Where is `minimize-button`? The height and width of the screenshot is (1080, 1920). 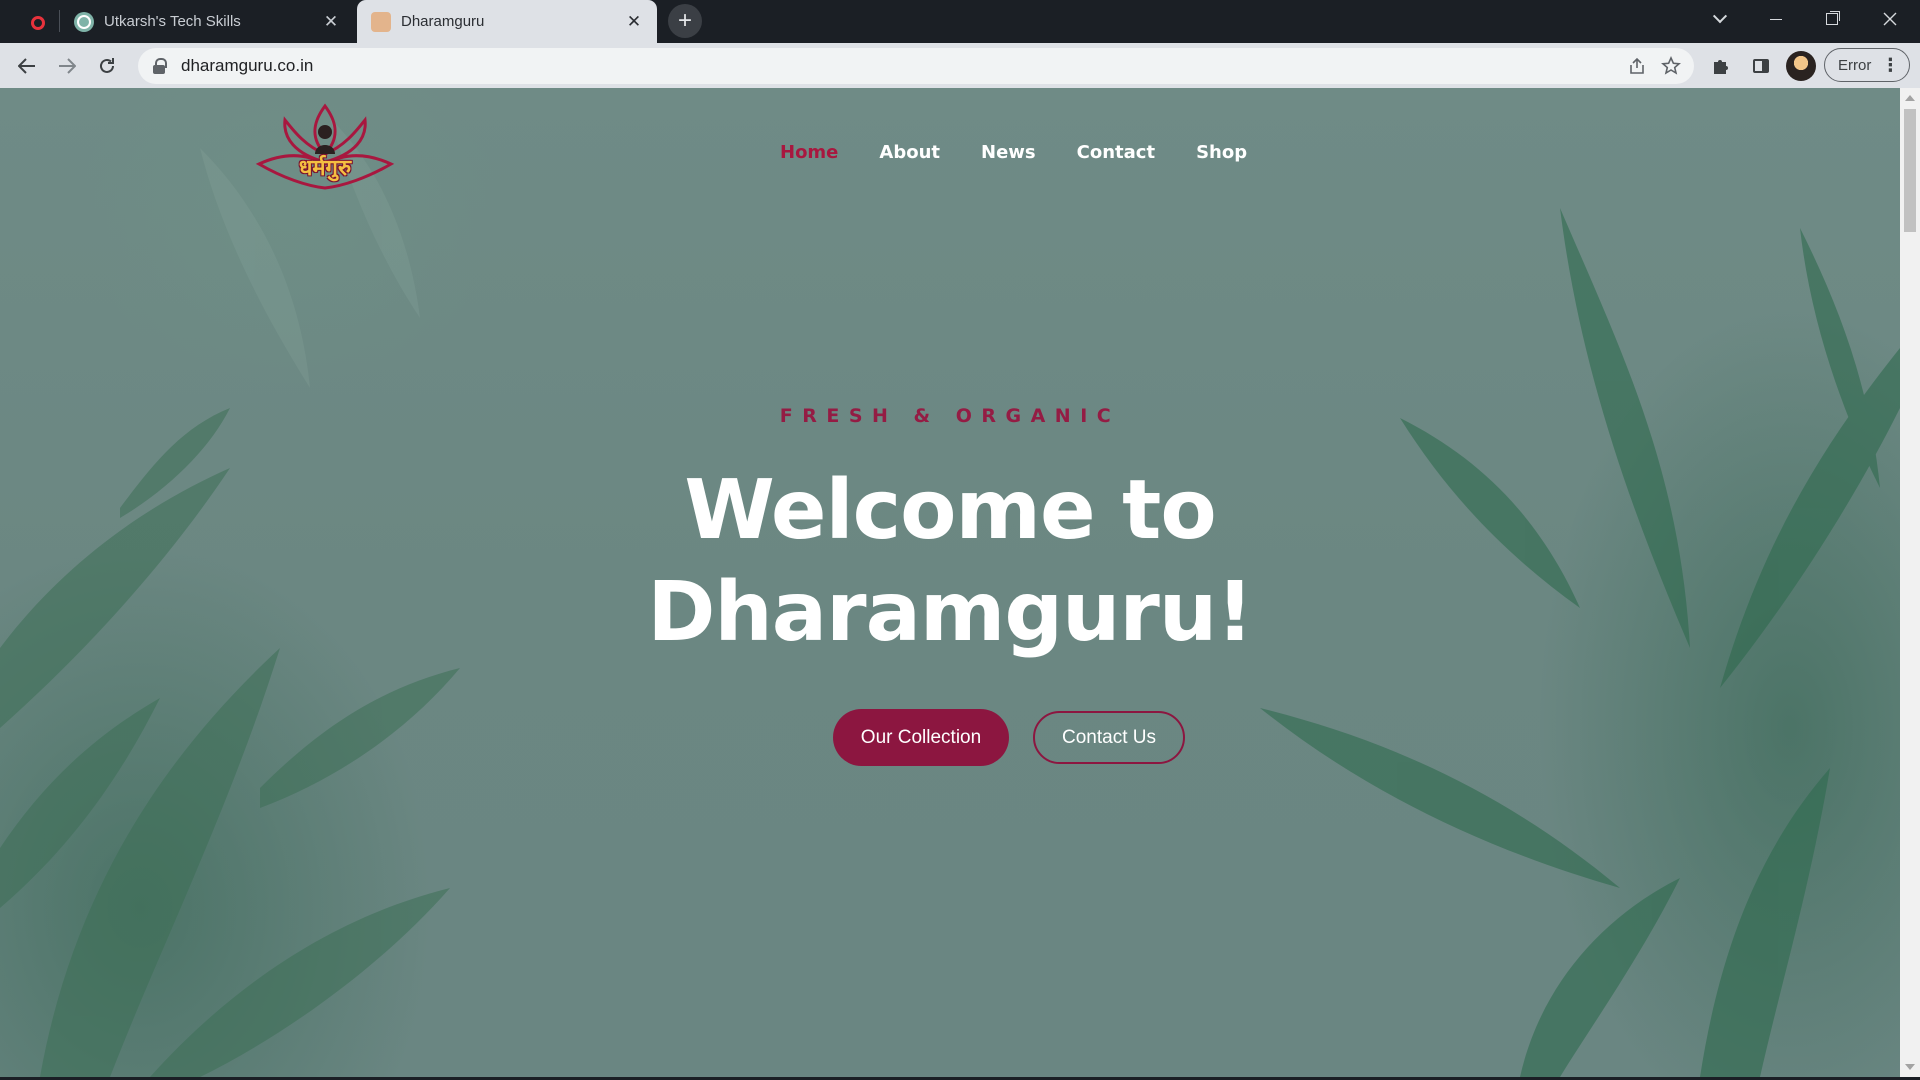 minimize-button is located at coordinates (1776, 19).